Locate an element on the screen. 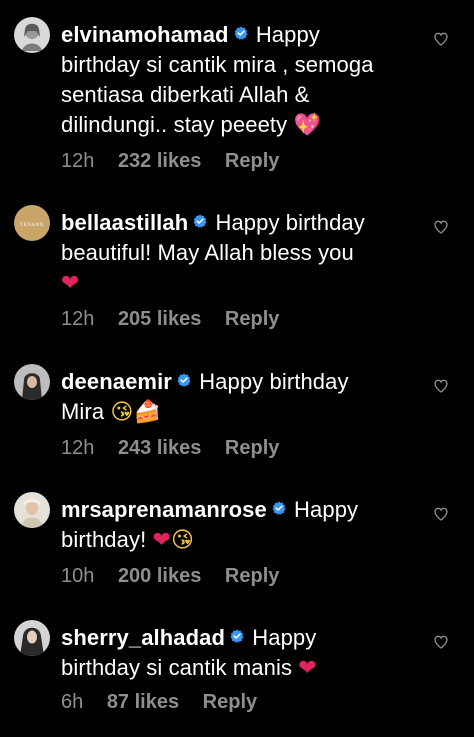 This screenshot has width=474, height=737. comment-body: sentiasa diberkati Allah & is located at coordinates (185, 94).